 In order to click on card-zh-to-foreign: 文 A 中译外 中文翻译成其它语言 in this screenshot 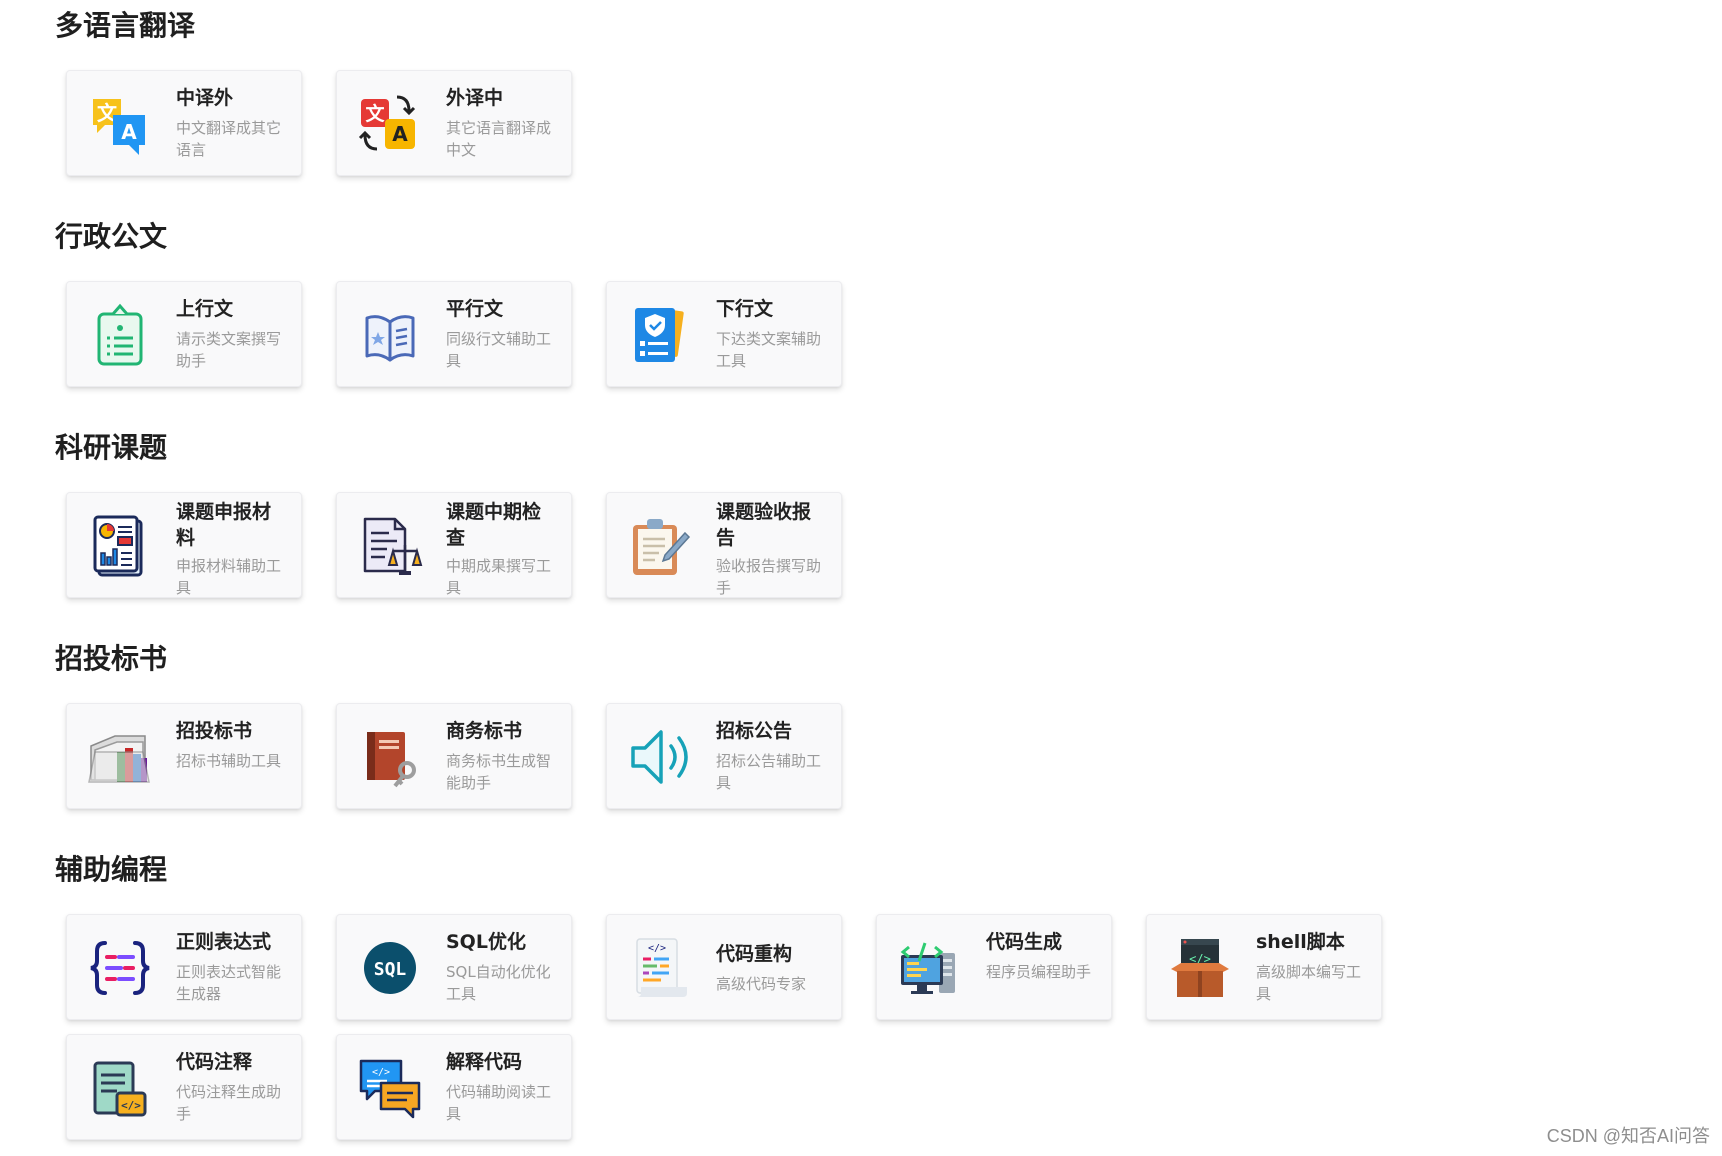, I will do `click(184, 123)`.